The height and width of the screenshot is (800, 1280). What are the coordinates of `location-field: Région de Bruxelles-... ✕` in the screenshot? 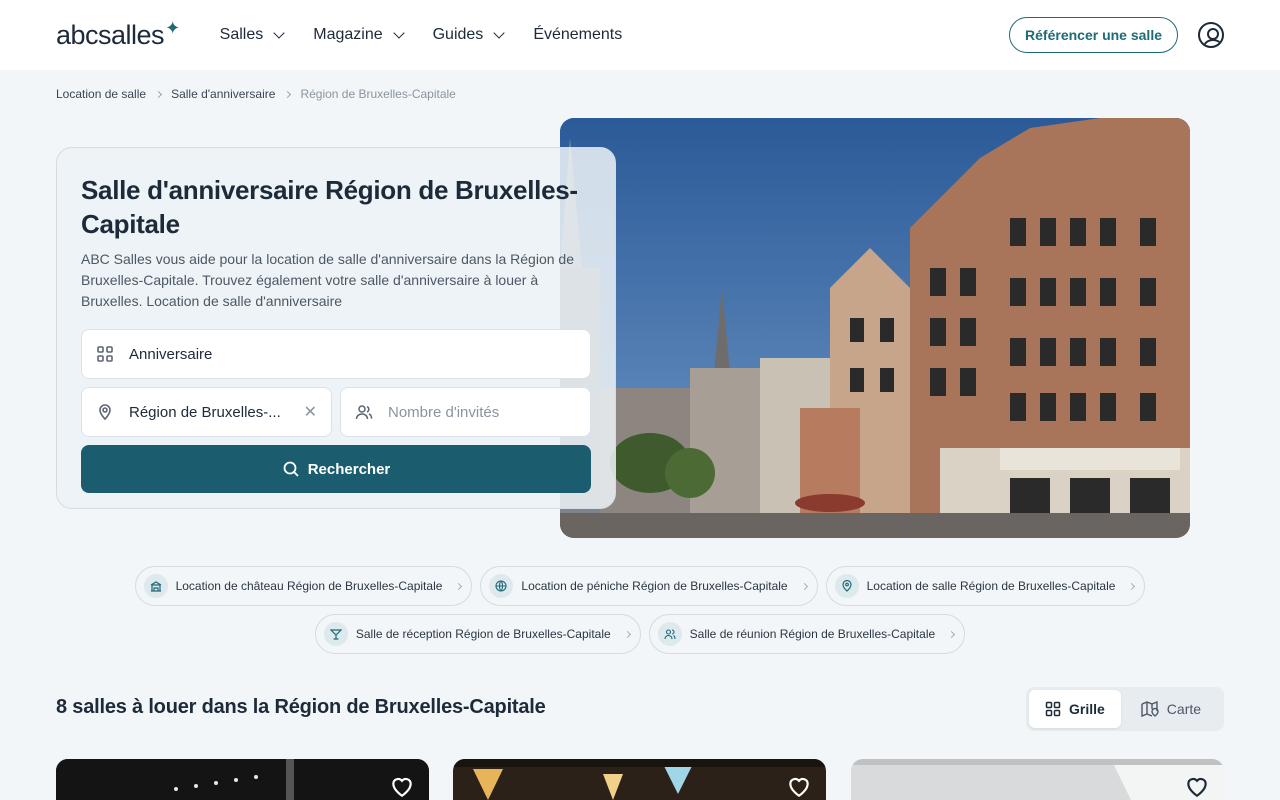 It's located at (206, 412).